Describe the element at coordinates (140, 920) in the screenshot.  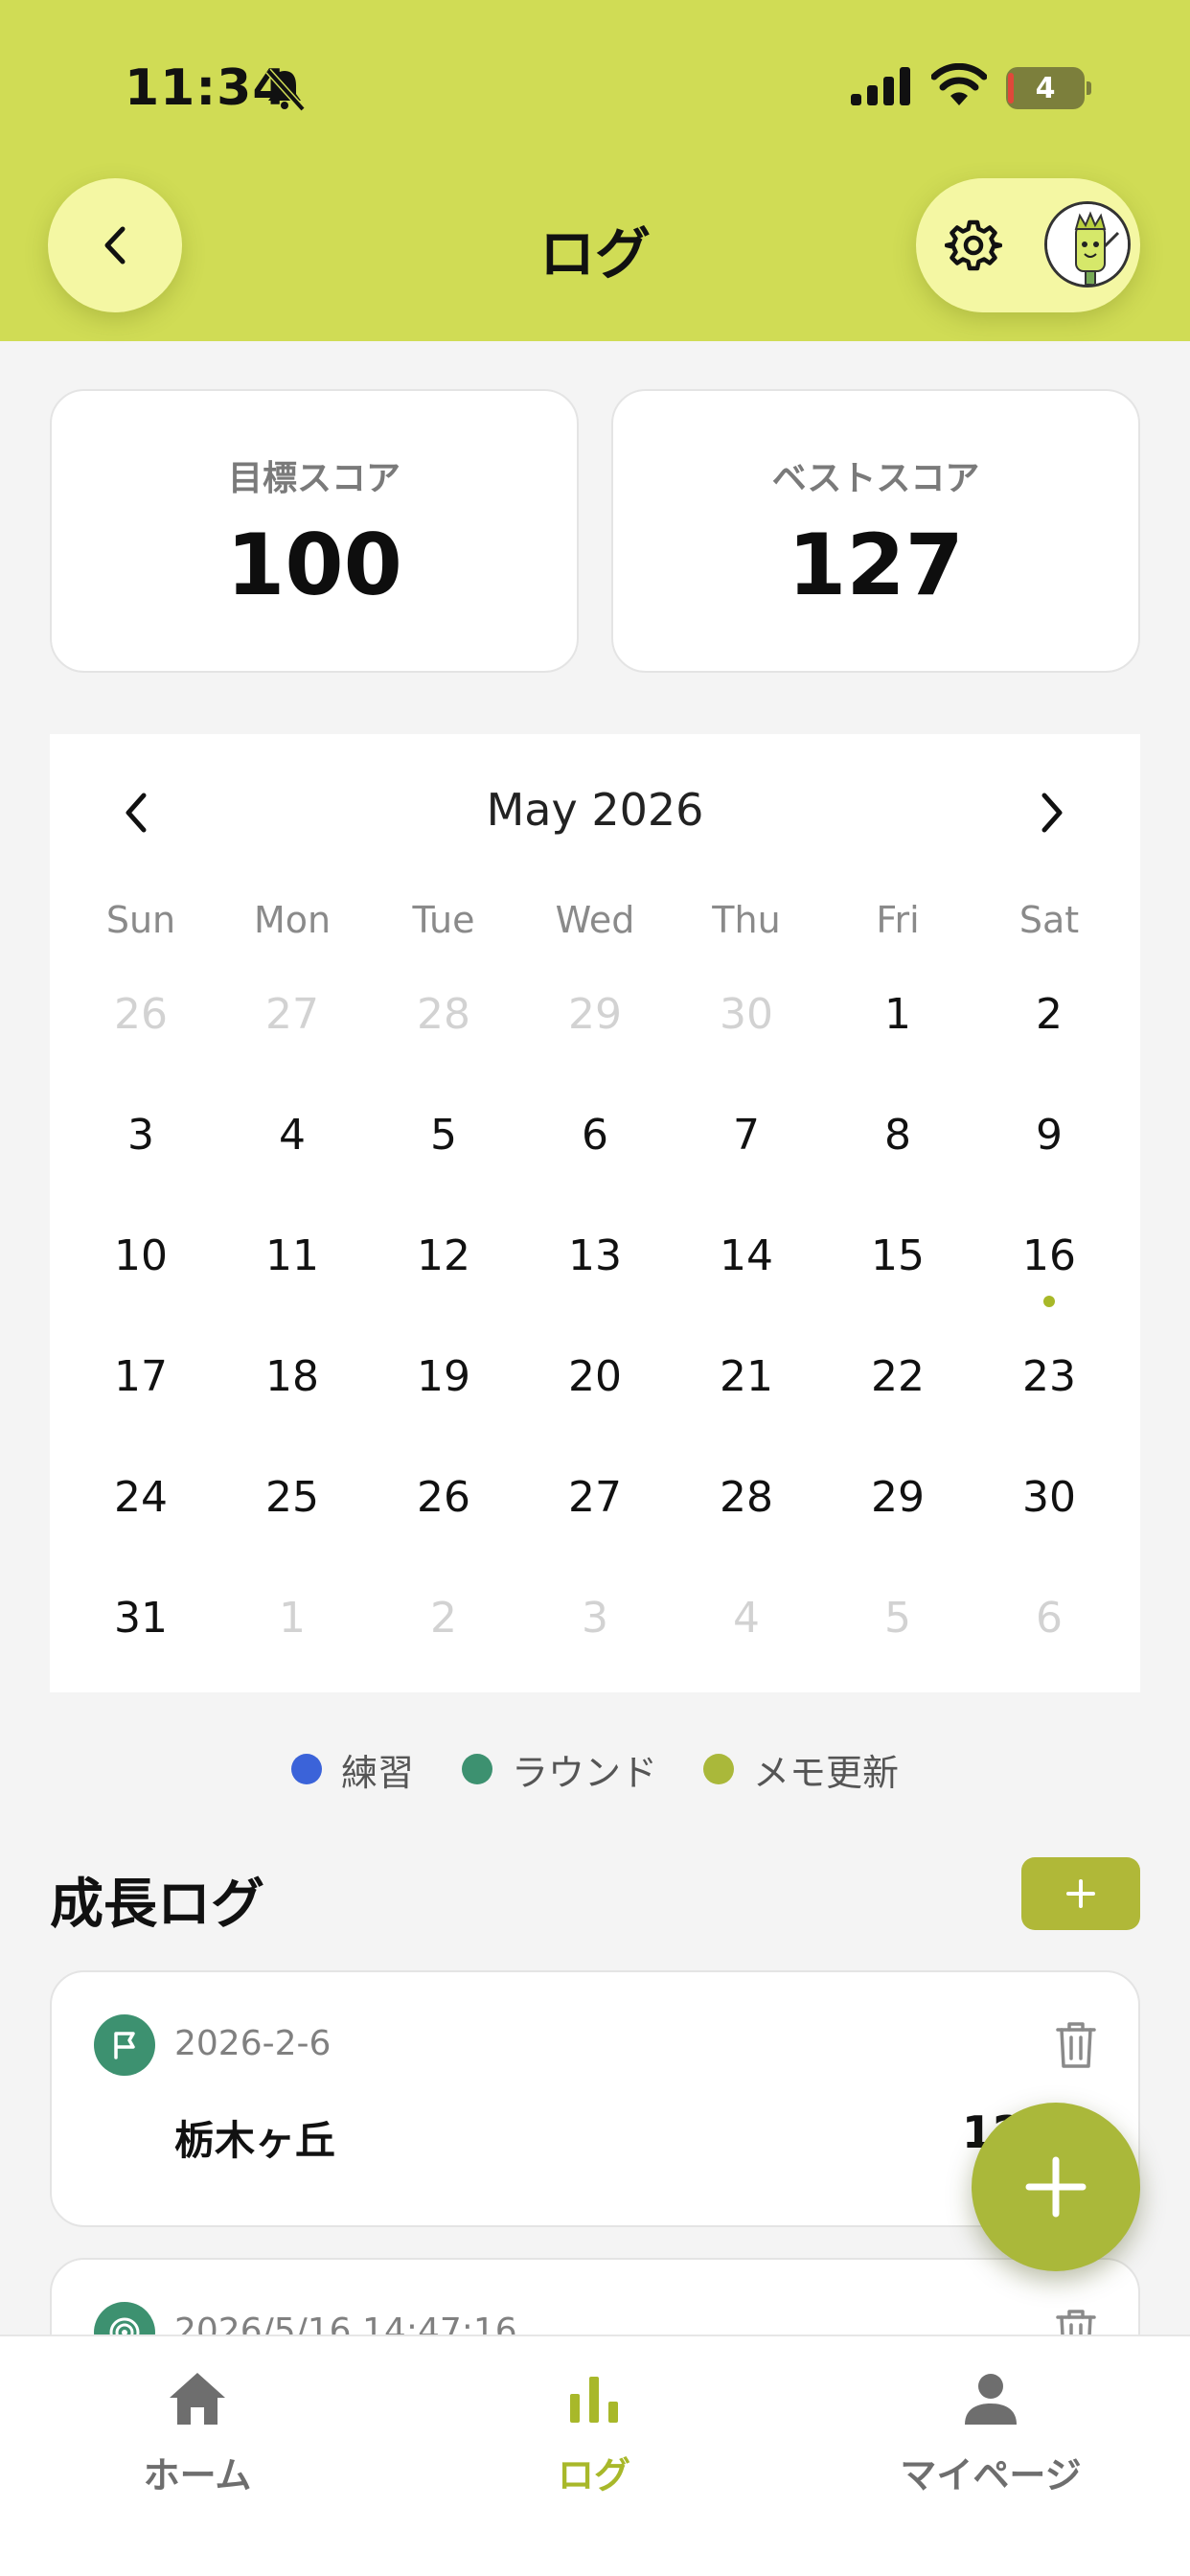
I see `weekday-label: Sun` at that location.